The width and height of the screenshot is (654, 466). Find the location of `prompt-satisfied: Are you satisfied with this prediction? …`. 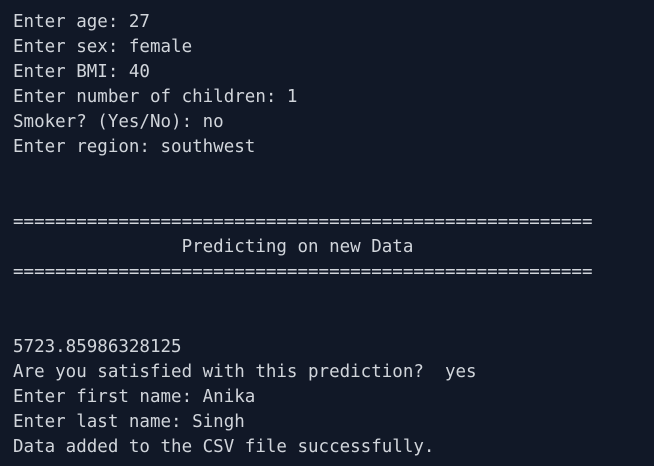

prompt-satisfied: Are you satisfied with this prediction? … is located at coordinates (245, 372).